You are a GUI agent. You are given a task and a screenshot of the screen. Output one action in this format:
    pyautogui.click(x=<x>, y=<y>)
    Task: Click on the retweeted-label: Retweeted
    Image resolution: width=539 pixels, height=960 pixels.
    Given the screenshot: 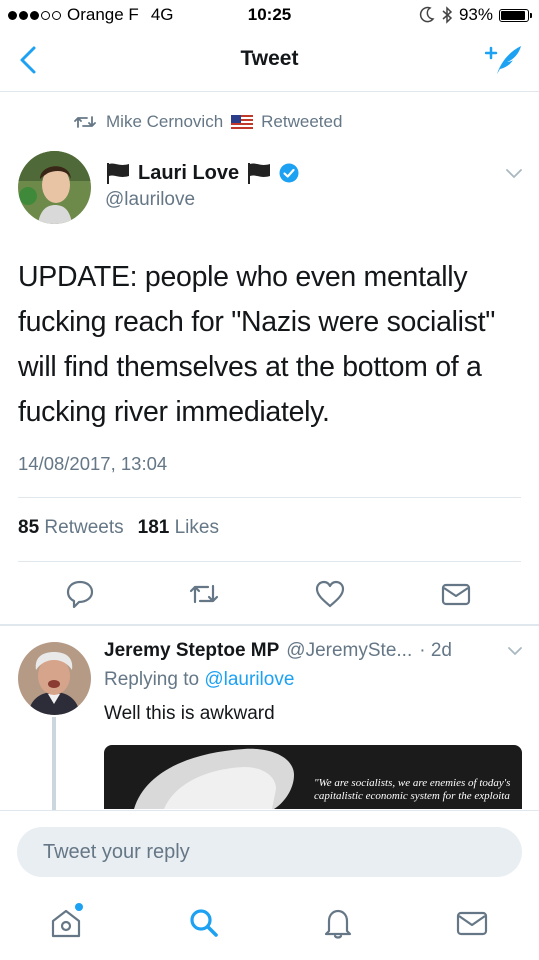 What is the action you would take?
    pyautogui.click(x=302, y=121)
    